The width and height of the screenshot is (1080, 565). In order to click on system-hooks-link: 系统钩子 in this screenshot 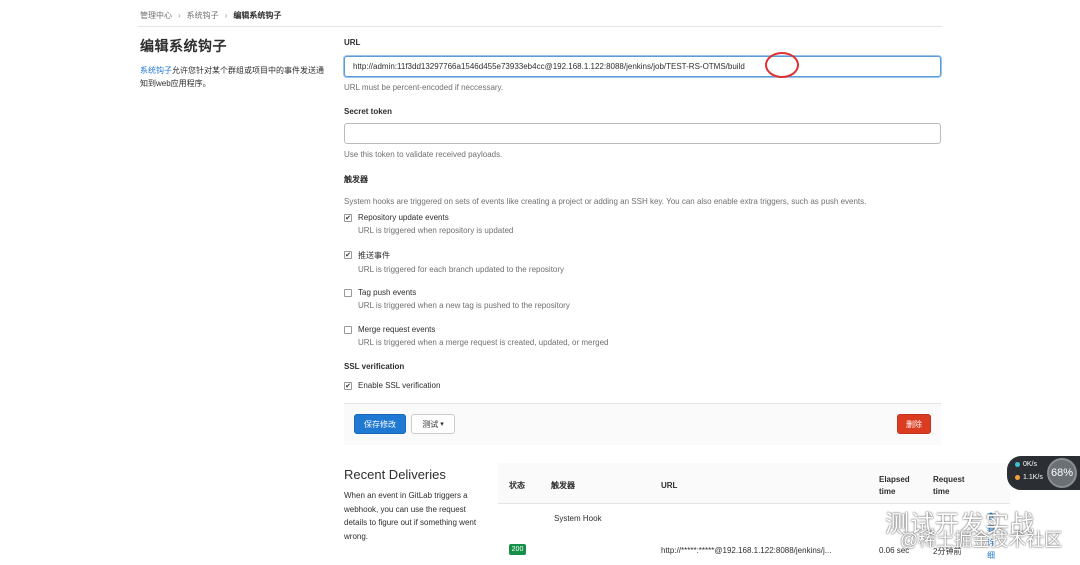, I will do `click(156, 70)`.